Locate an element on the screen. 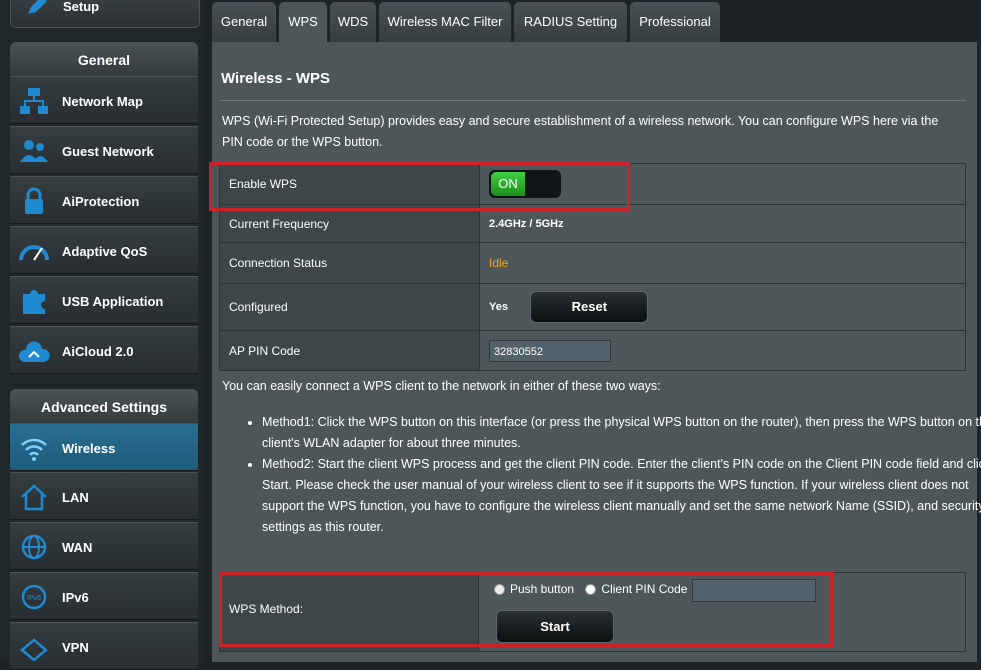 The width and height of the screenshot is (981, 670). nav-usb-application: USB Application is located at coordinates (104, 300).